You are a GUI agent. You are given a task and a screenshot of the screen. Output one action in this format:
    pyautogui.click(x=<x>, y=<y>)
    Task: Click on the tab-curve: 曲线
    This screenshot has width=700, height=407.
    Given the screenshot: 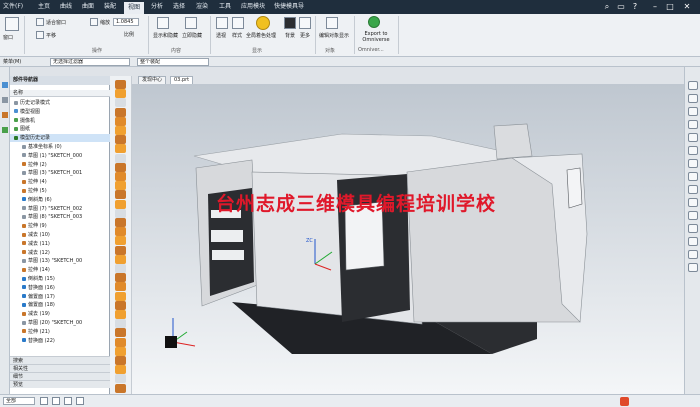 What is the action you would take?
    pyautogui.click(x=66, y=7)
    